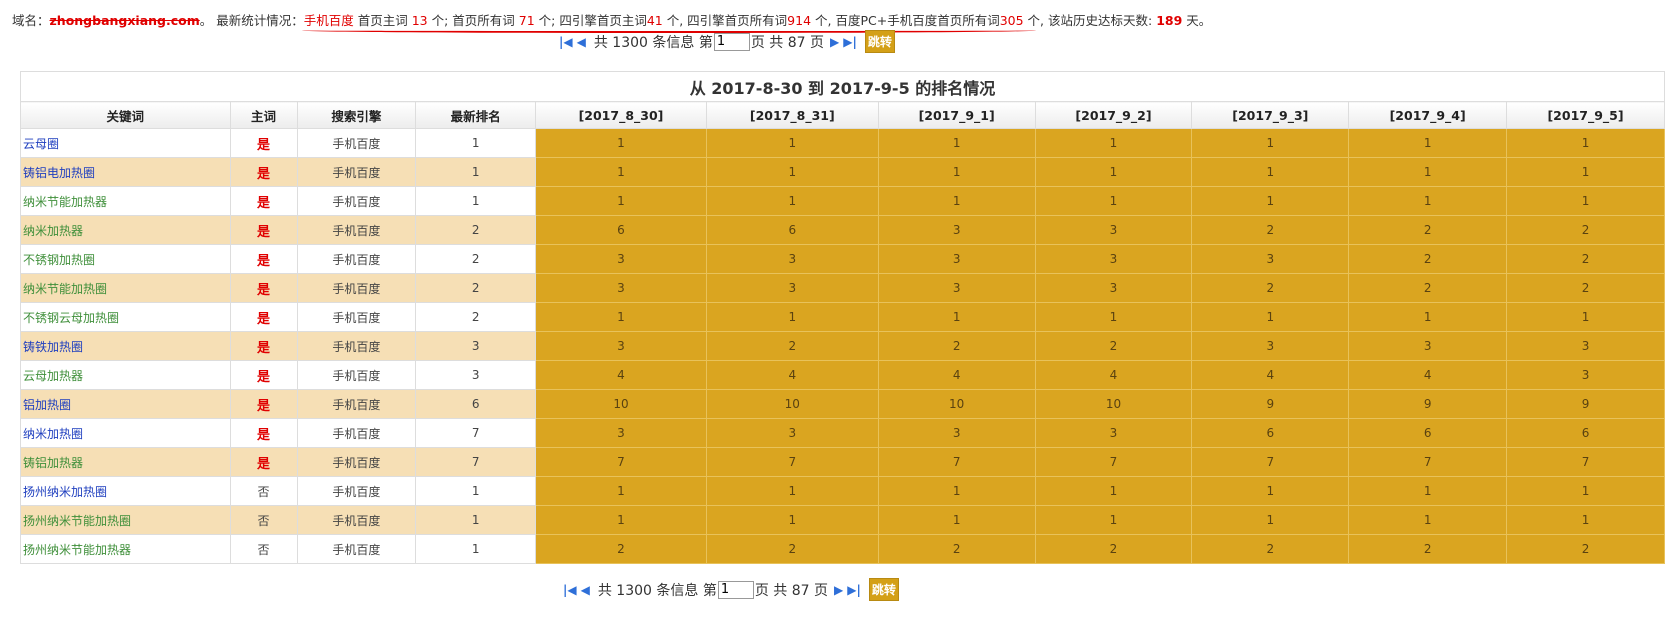  What do you see at coordinates (657, 590) in the screenshot?
I see `total-info: 共 1300 条信息 第` at bounding box center [657, 590].